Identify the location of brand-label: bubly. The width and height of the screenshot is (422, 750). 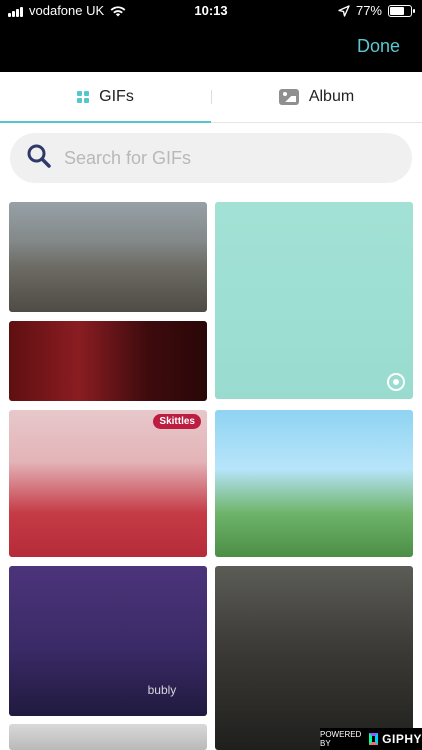
(162, 690).